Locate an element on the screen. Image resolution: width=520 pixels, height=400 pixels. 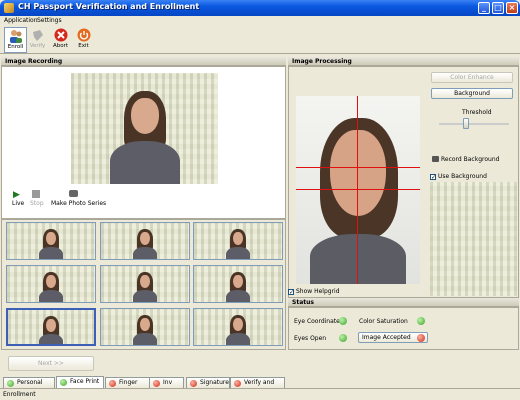
background-preview is located at coordinates (473, 239).